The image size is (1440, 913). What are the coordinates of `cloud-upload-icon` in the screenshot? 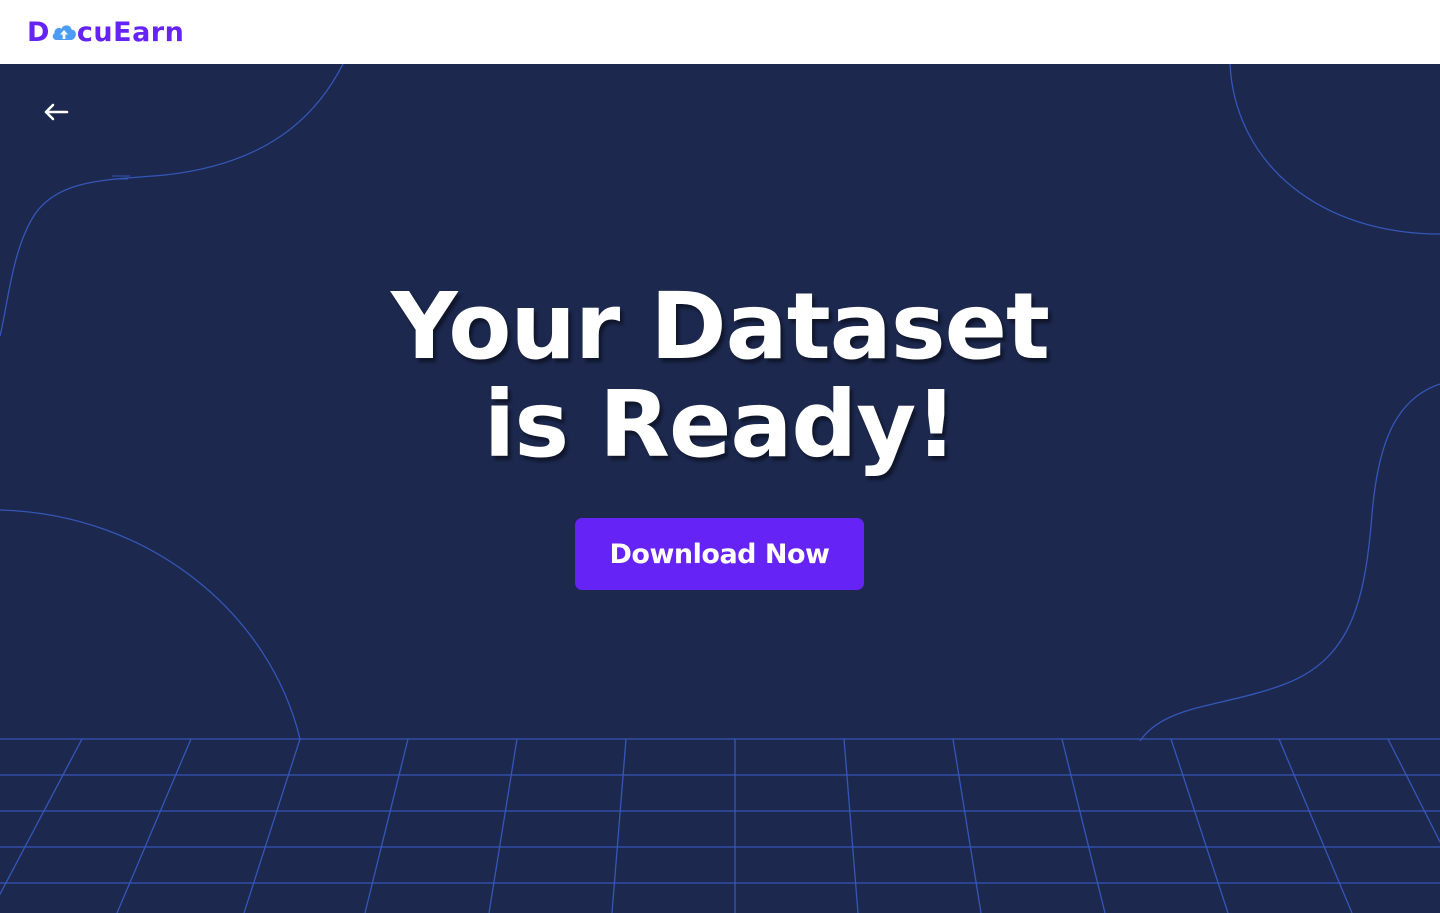 It's located at (64, 32).